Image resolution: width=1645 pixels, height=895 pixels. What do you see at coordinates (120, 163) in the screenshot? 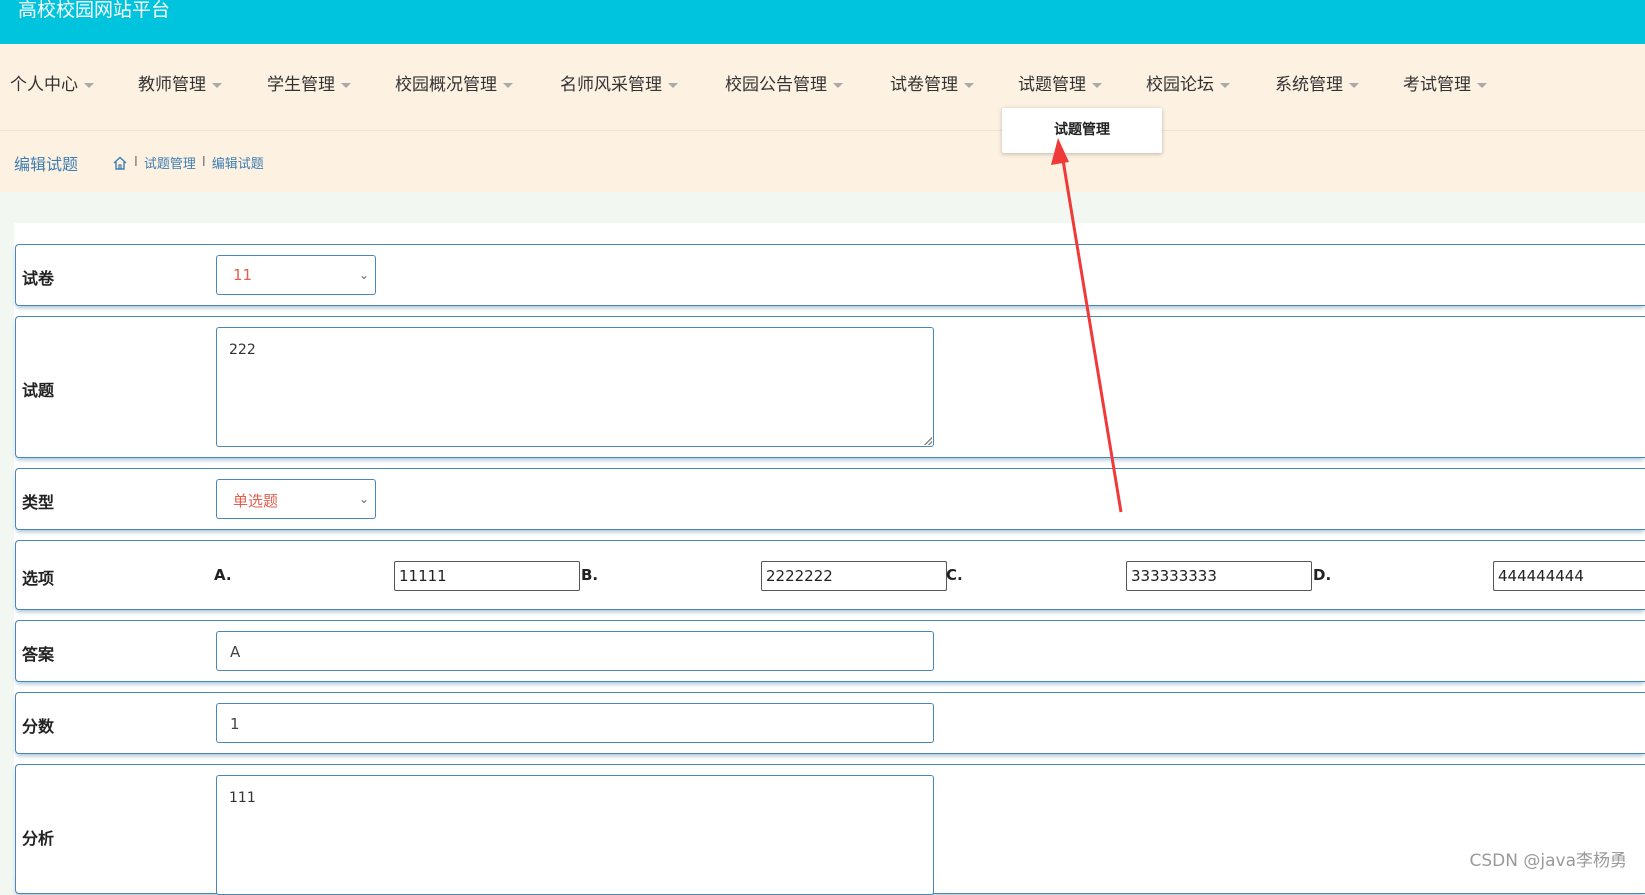
I see `home-icon` at bounding box center [120, 163].